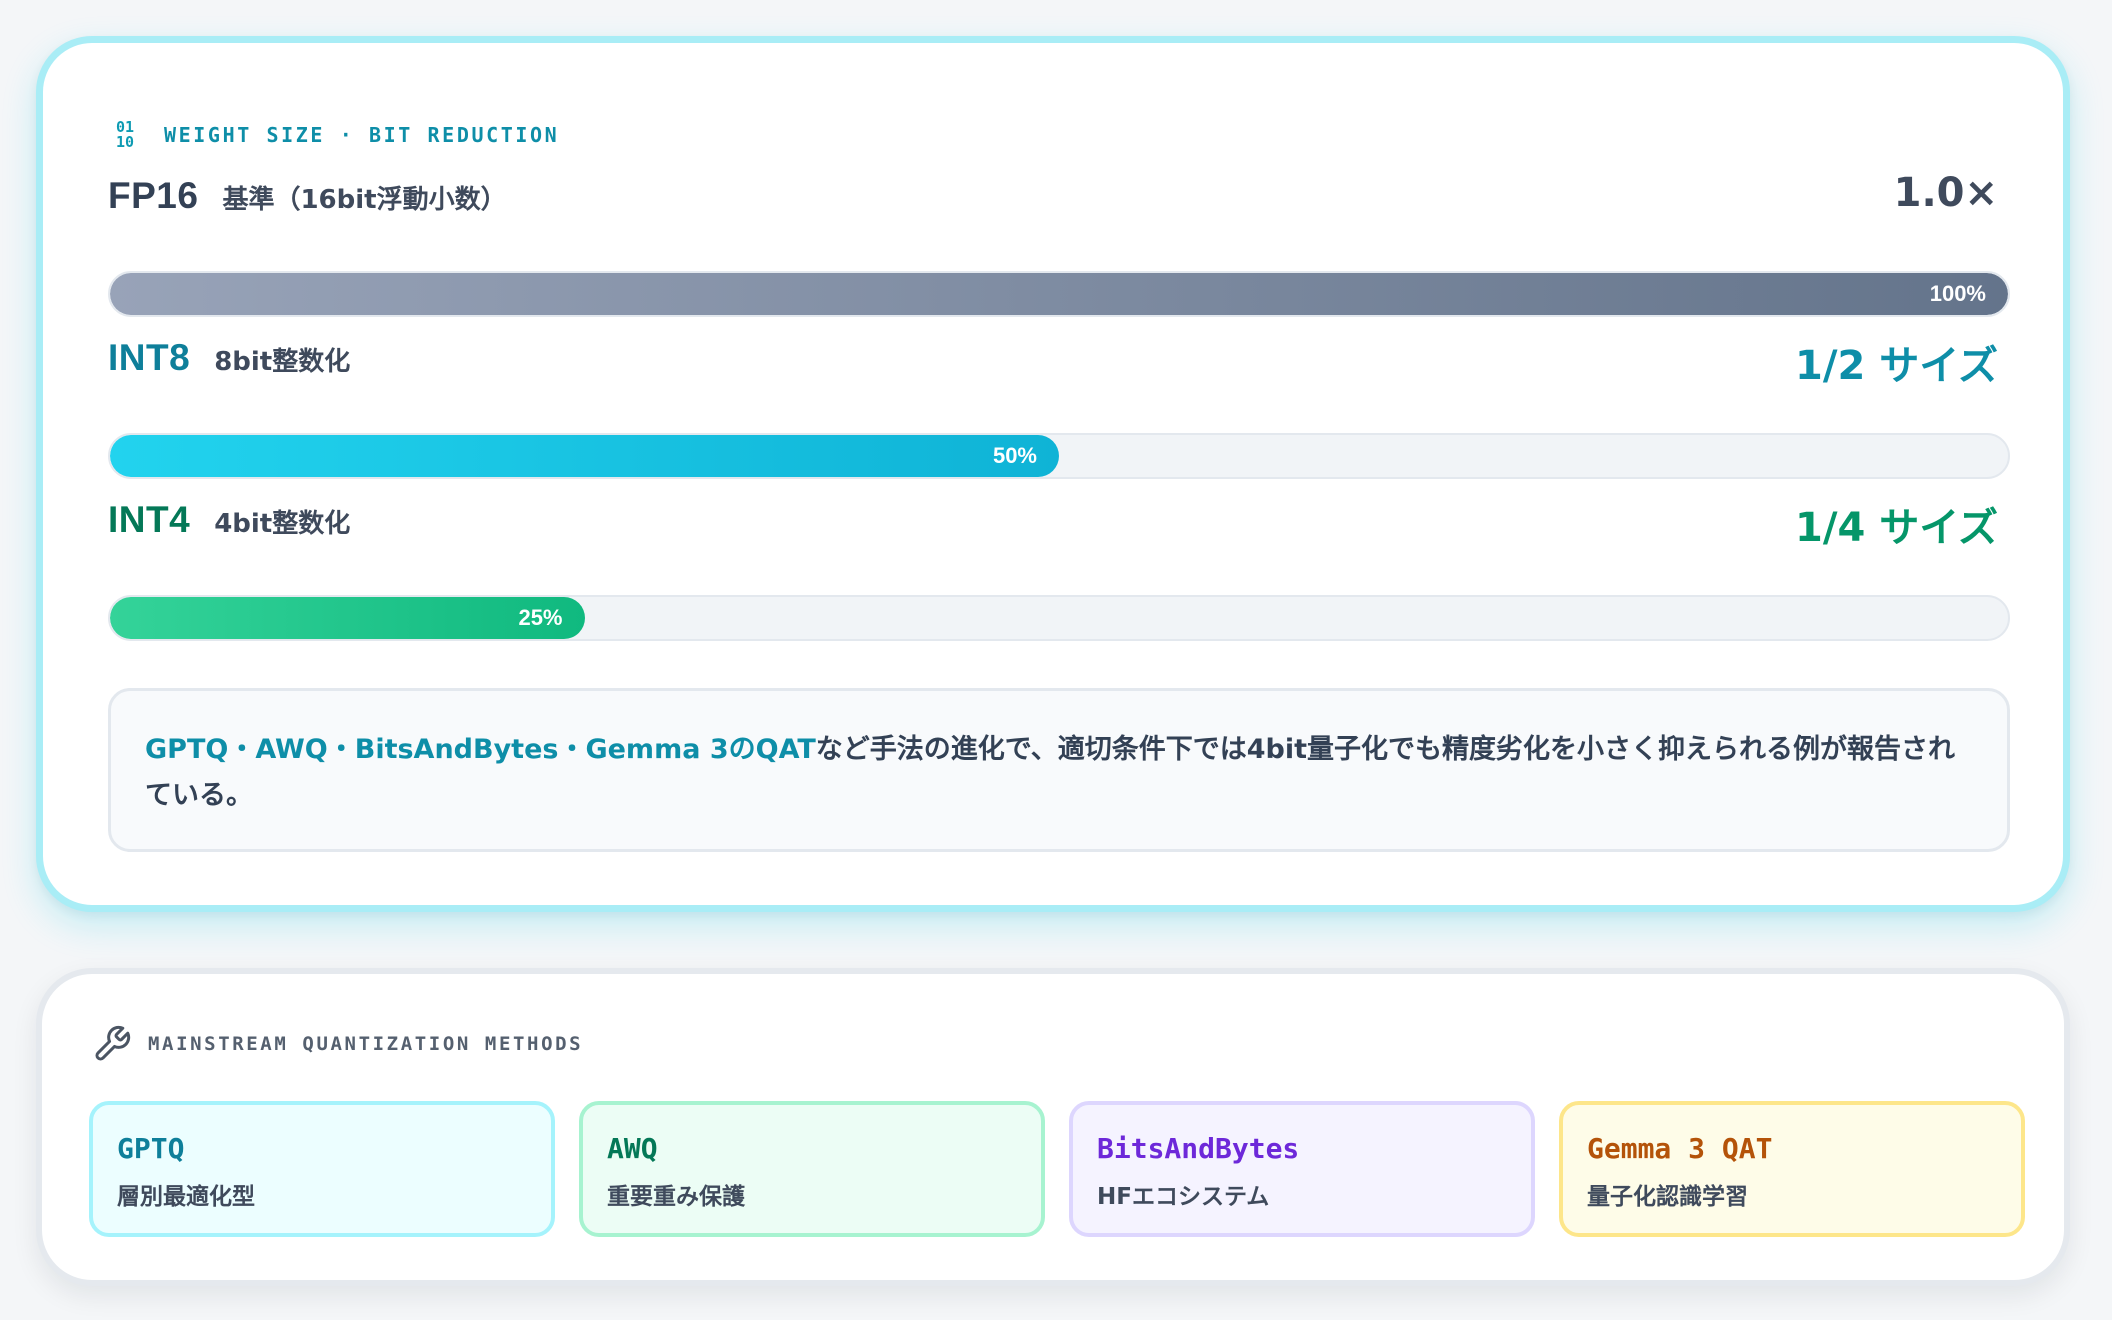  Describe the element at coordinates (1792, 1169) in the screenshot. I see `method-card-gemma3-qat: Gemma 3 QAT 量子化認識学習` at that location.